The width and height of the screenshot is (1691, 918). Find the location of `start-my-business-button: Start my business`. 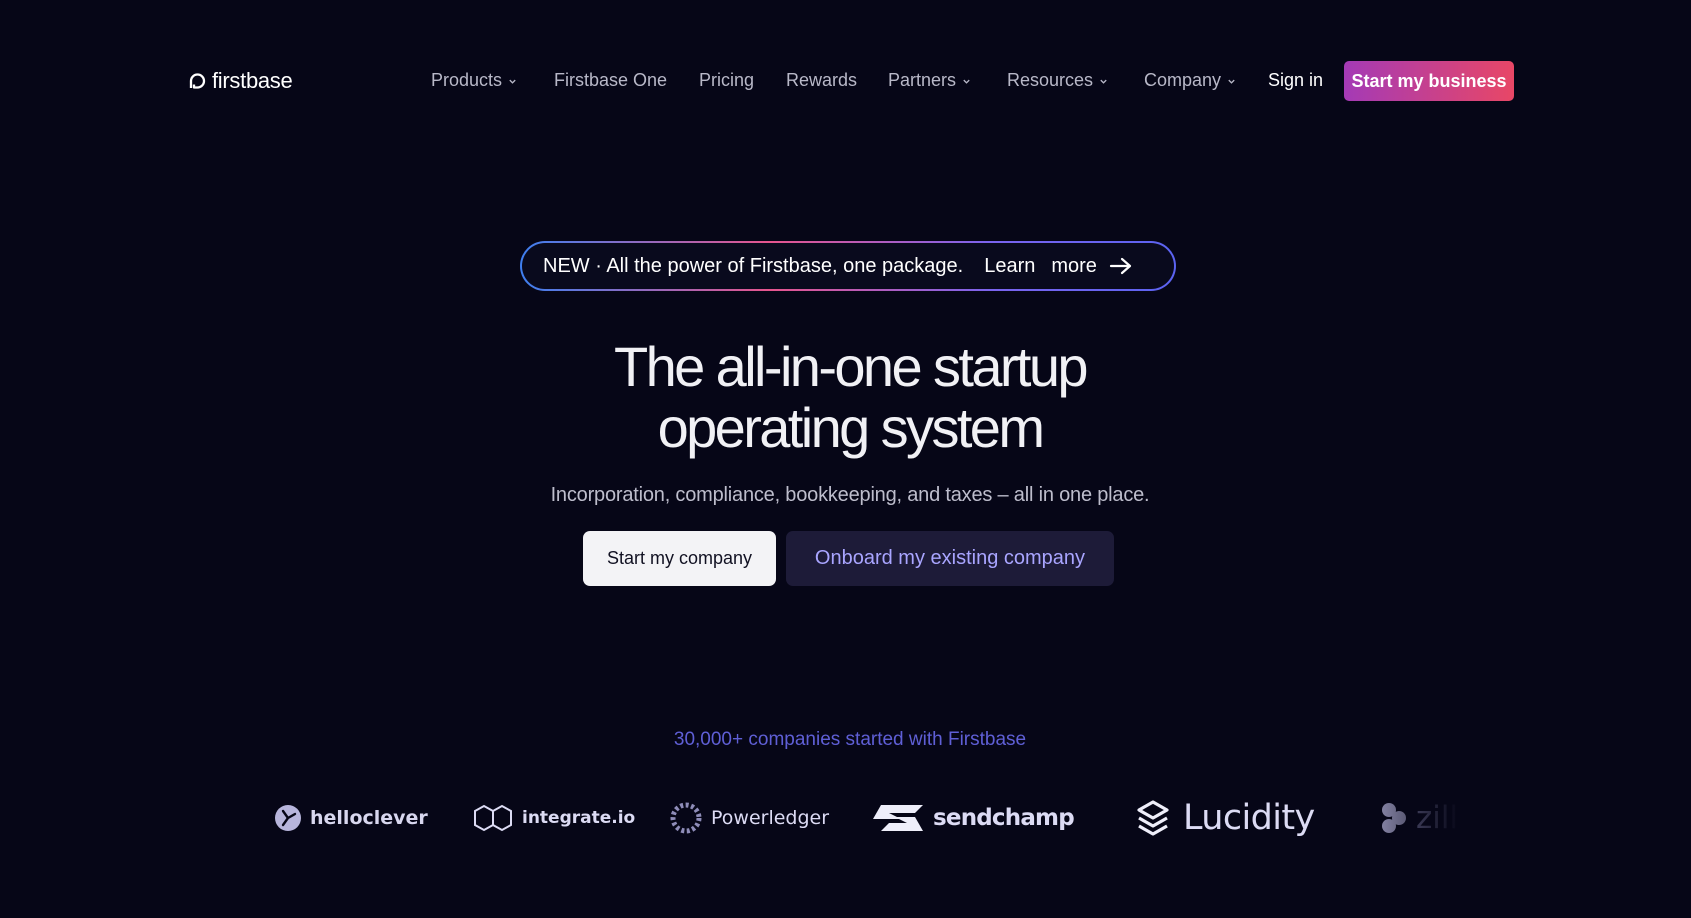

start-my-business-button: Start my business is located at coordinates (1429, 81).